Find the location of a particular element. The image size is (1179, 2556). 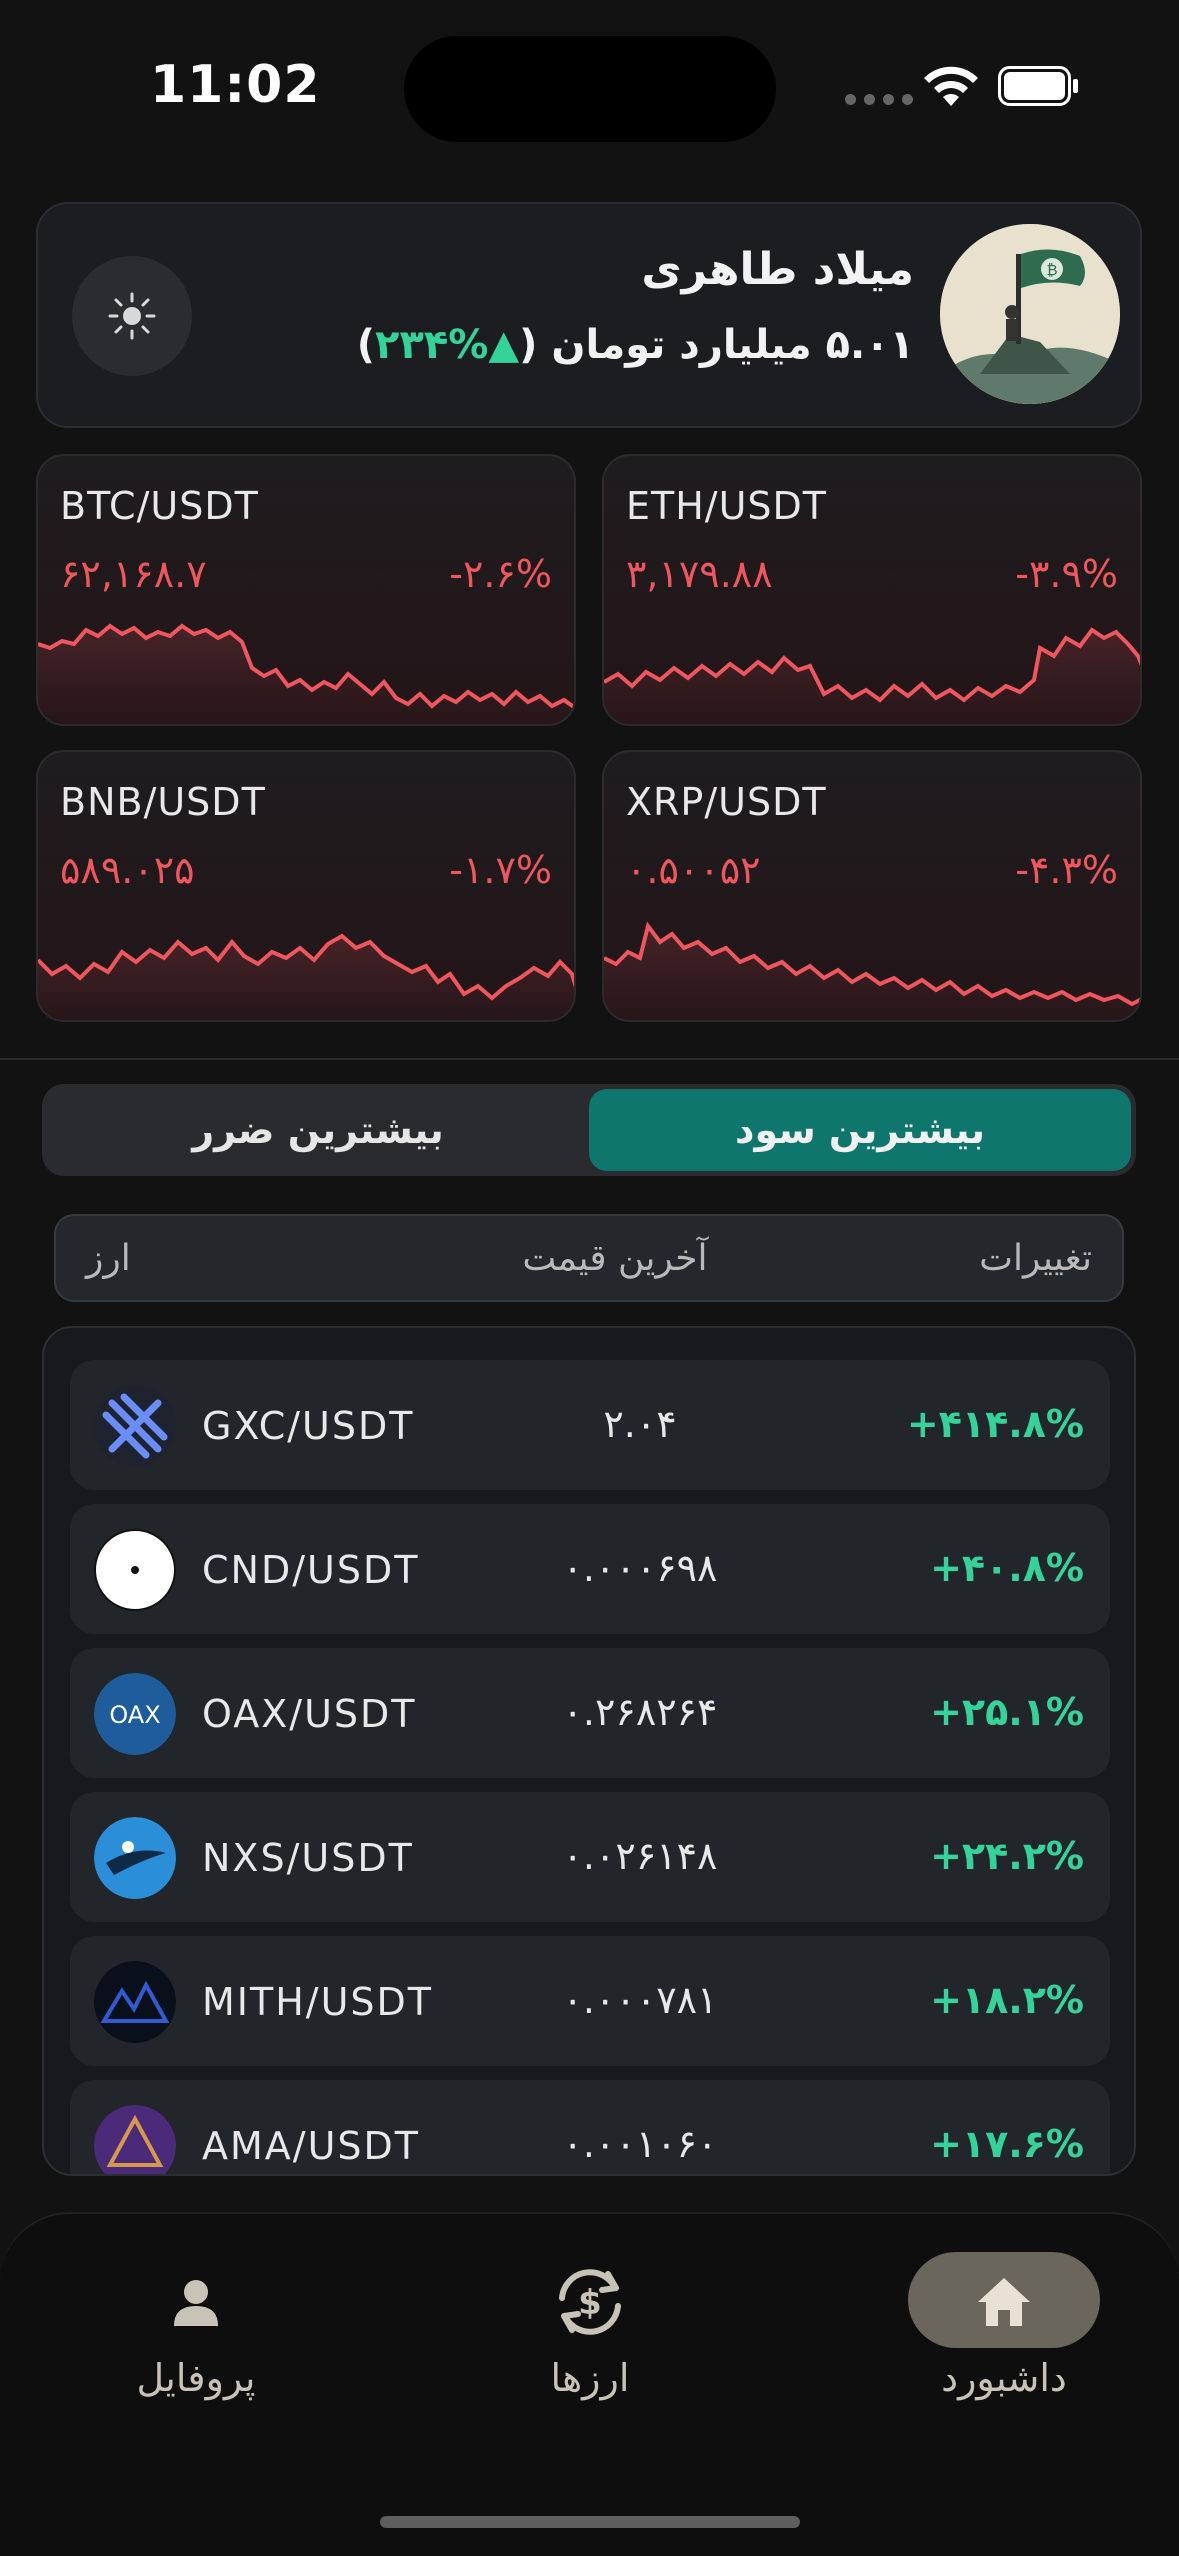

home-icon is located at coordinates (1004, 2302).